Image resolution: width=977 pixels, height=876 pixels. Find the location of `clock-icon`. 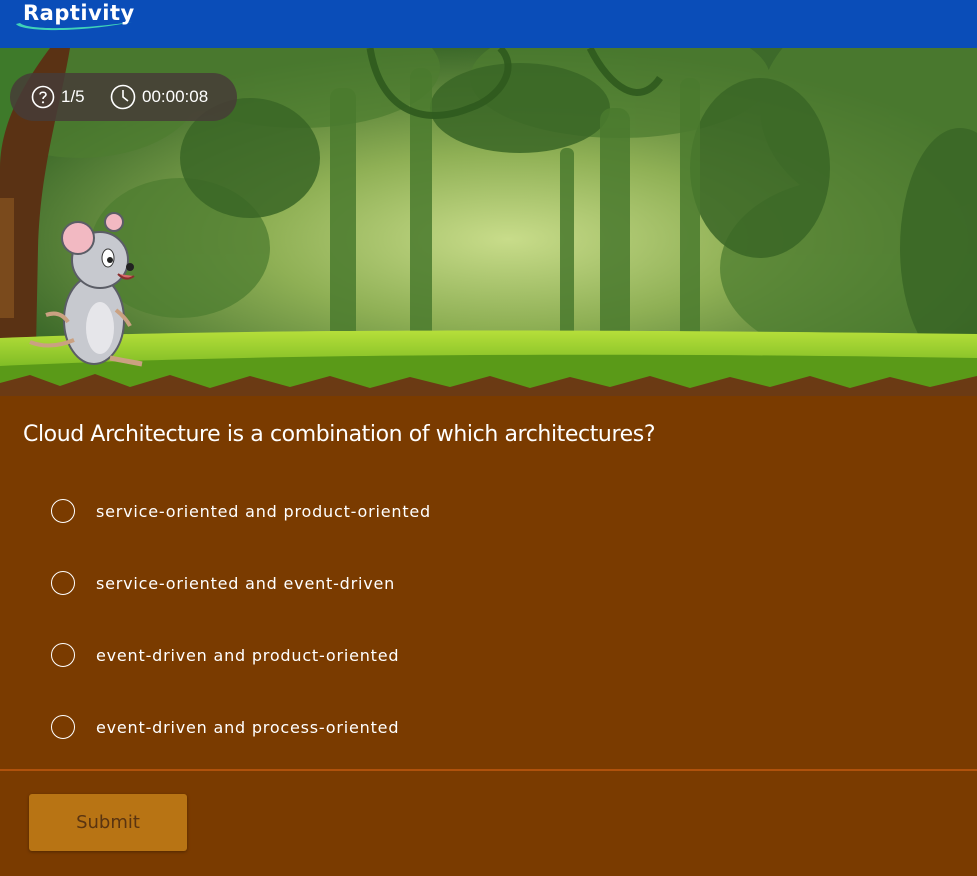

clock-icon is located at coordinates (123, 97).